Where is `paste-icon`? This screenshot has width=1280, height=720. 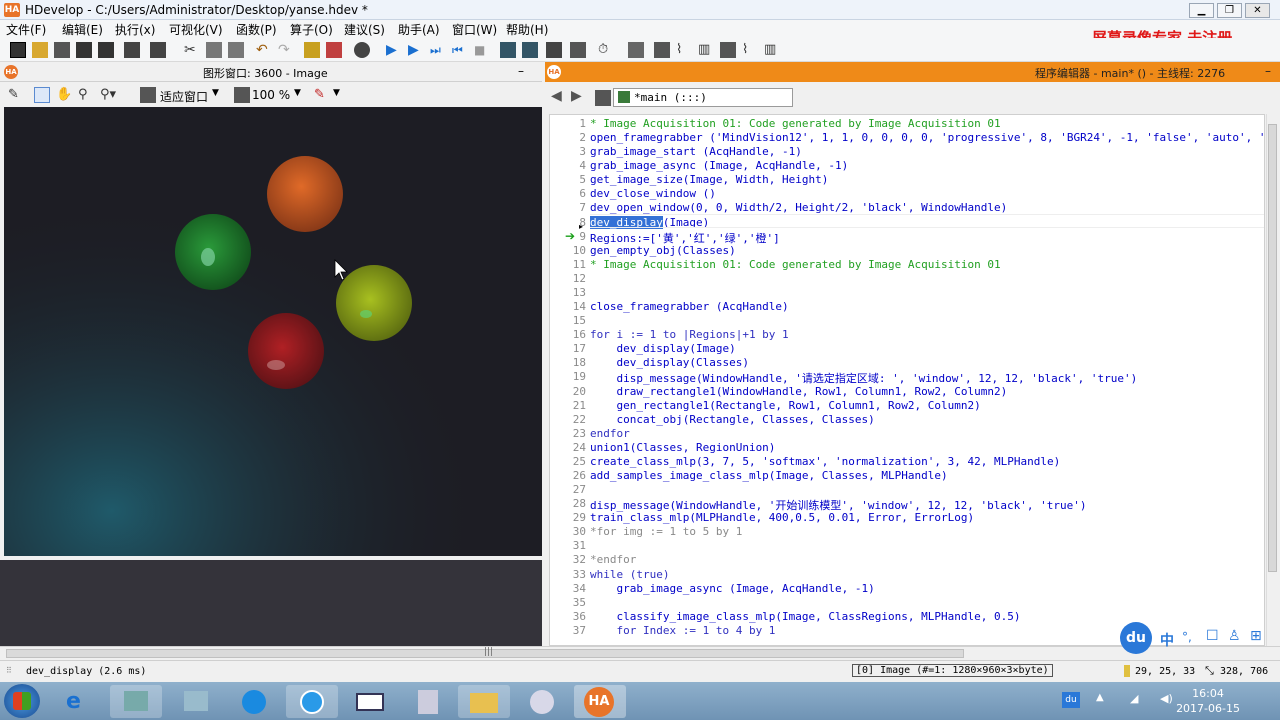 paste-icon is located at coordinates (236, 50).